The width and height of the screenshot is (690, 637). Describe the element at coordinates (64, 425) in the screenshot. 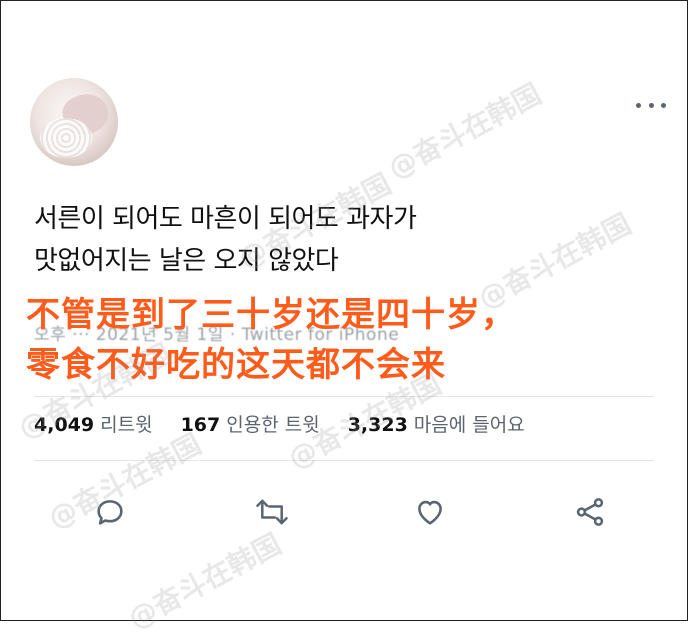

I see `retweets-count: 4,049` at that location.